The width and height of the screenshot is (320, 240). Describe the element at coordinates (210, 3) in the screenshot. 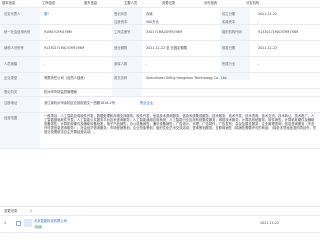

I see `tab-6: 对外投资` at that location.